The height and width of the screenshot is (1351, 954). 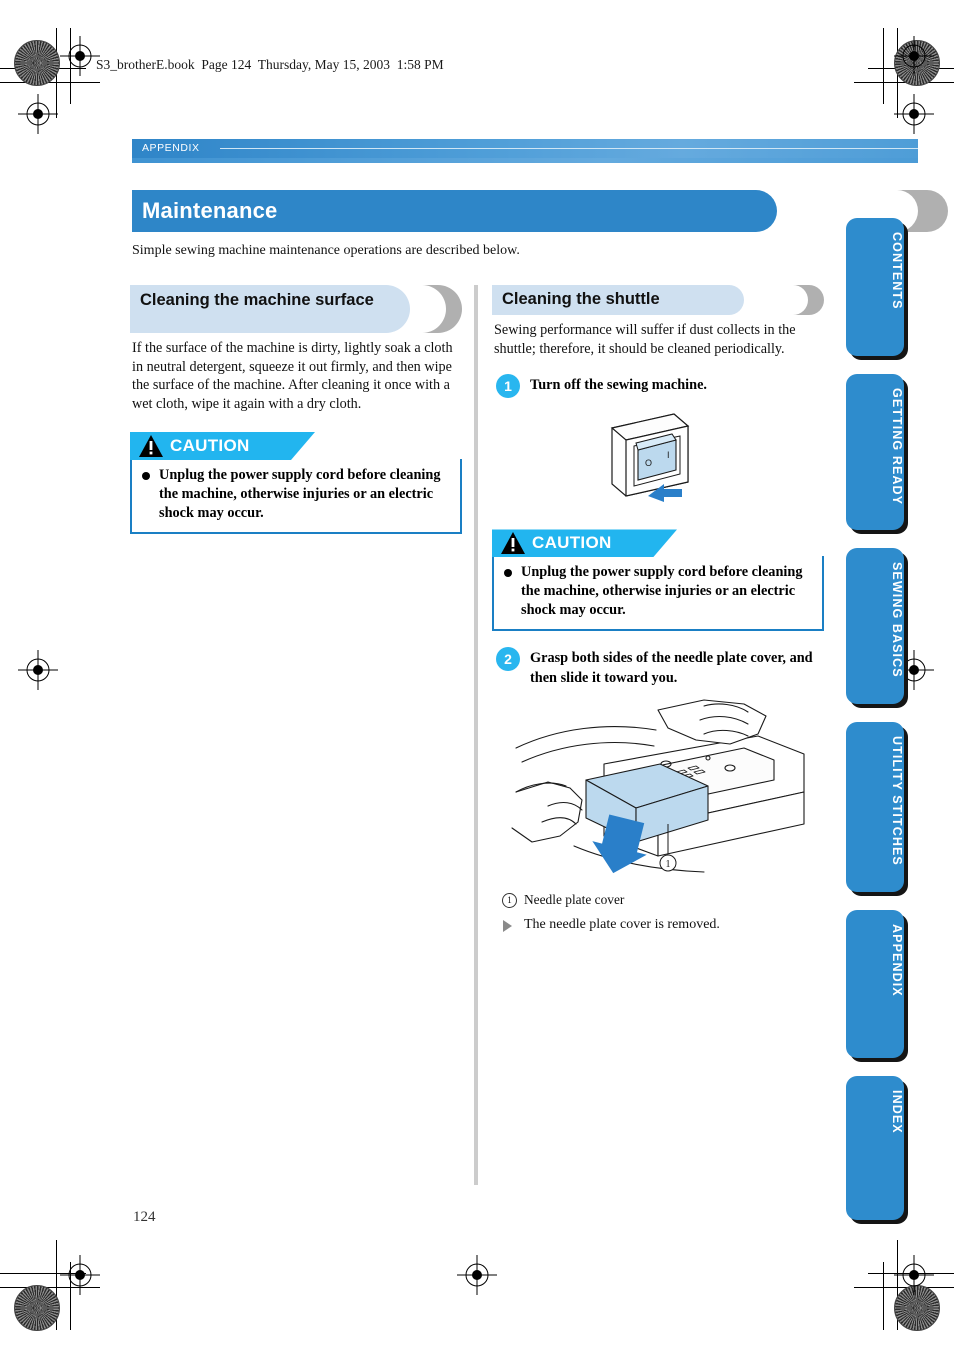 I want to click on chapter-label: APPENDIX, so click(x=171, y=148).